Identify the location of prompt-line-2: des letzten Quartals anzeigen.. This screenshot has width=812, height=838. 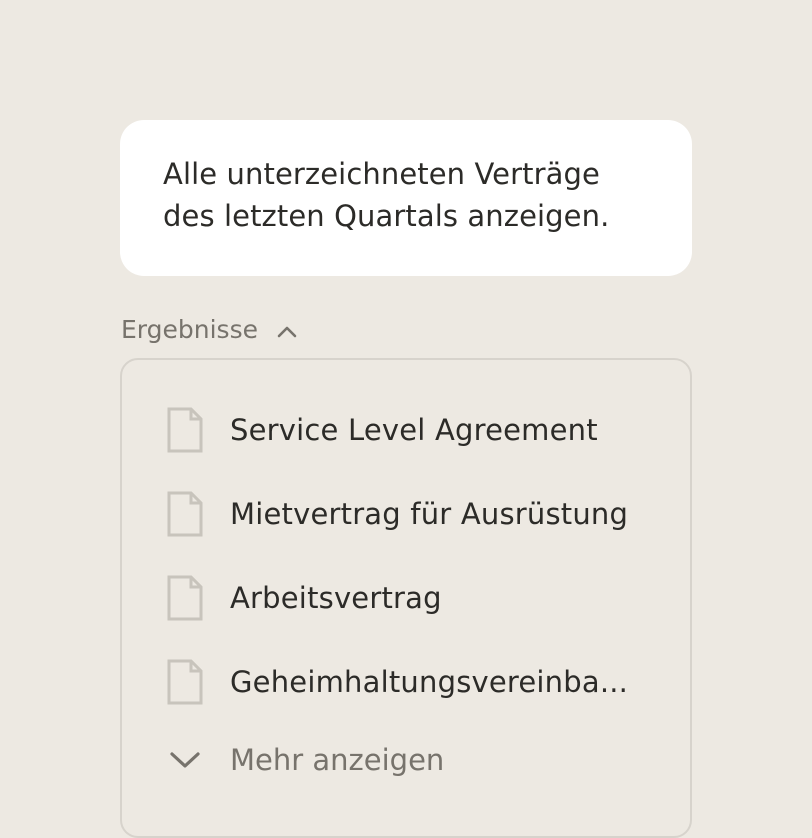
(386, 216).